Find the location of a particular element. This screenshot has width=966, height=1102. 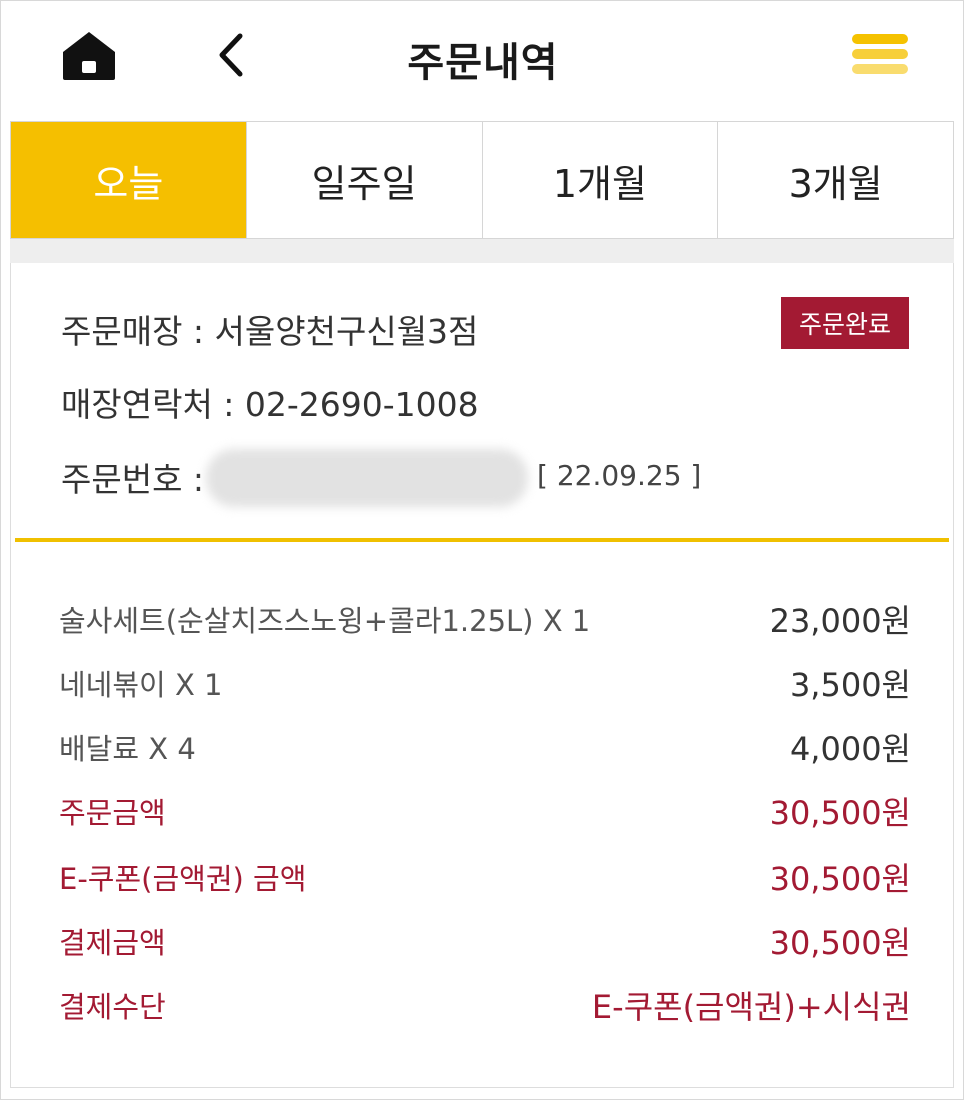

status-badge: 주문완료 is located at coordinates (845, 323).